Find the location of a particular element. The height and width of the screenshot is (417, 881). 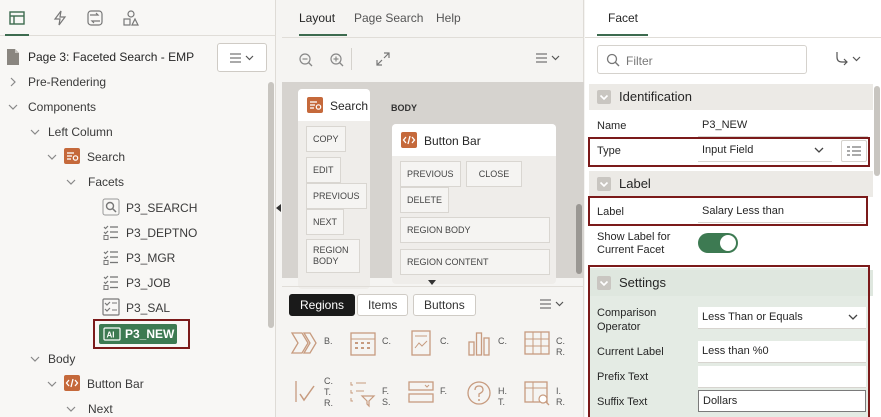

tree-label: P3_MGR is located at coordinates (151, 258).